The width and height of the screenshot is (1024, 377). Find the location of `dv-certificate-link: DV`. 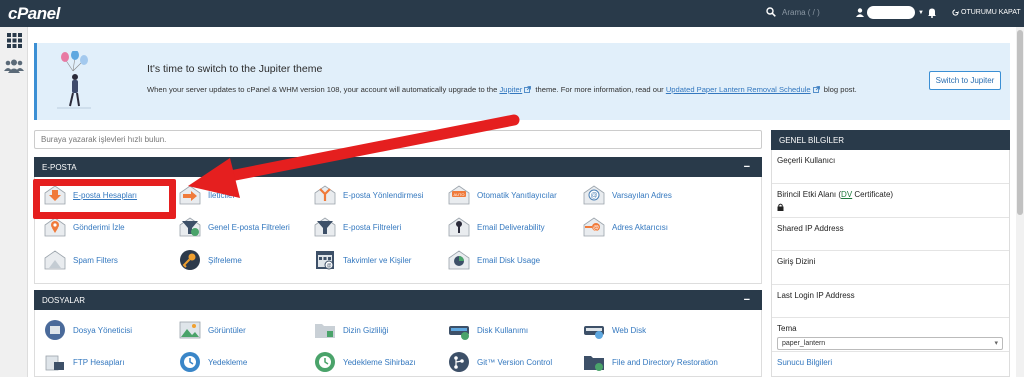

dv-certificate-link: DV is located at coordinates (846, 194).